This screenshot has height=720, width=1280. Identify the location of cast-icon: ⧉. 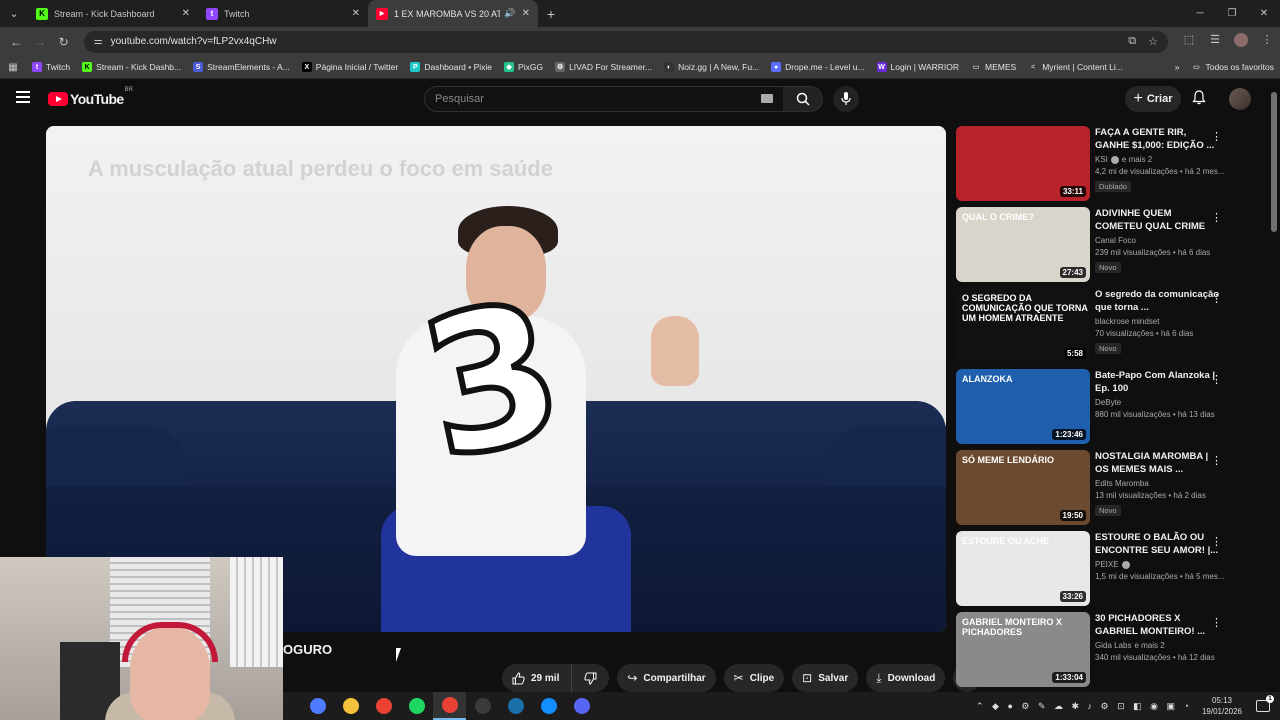
(1132, 41).